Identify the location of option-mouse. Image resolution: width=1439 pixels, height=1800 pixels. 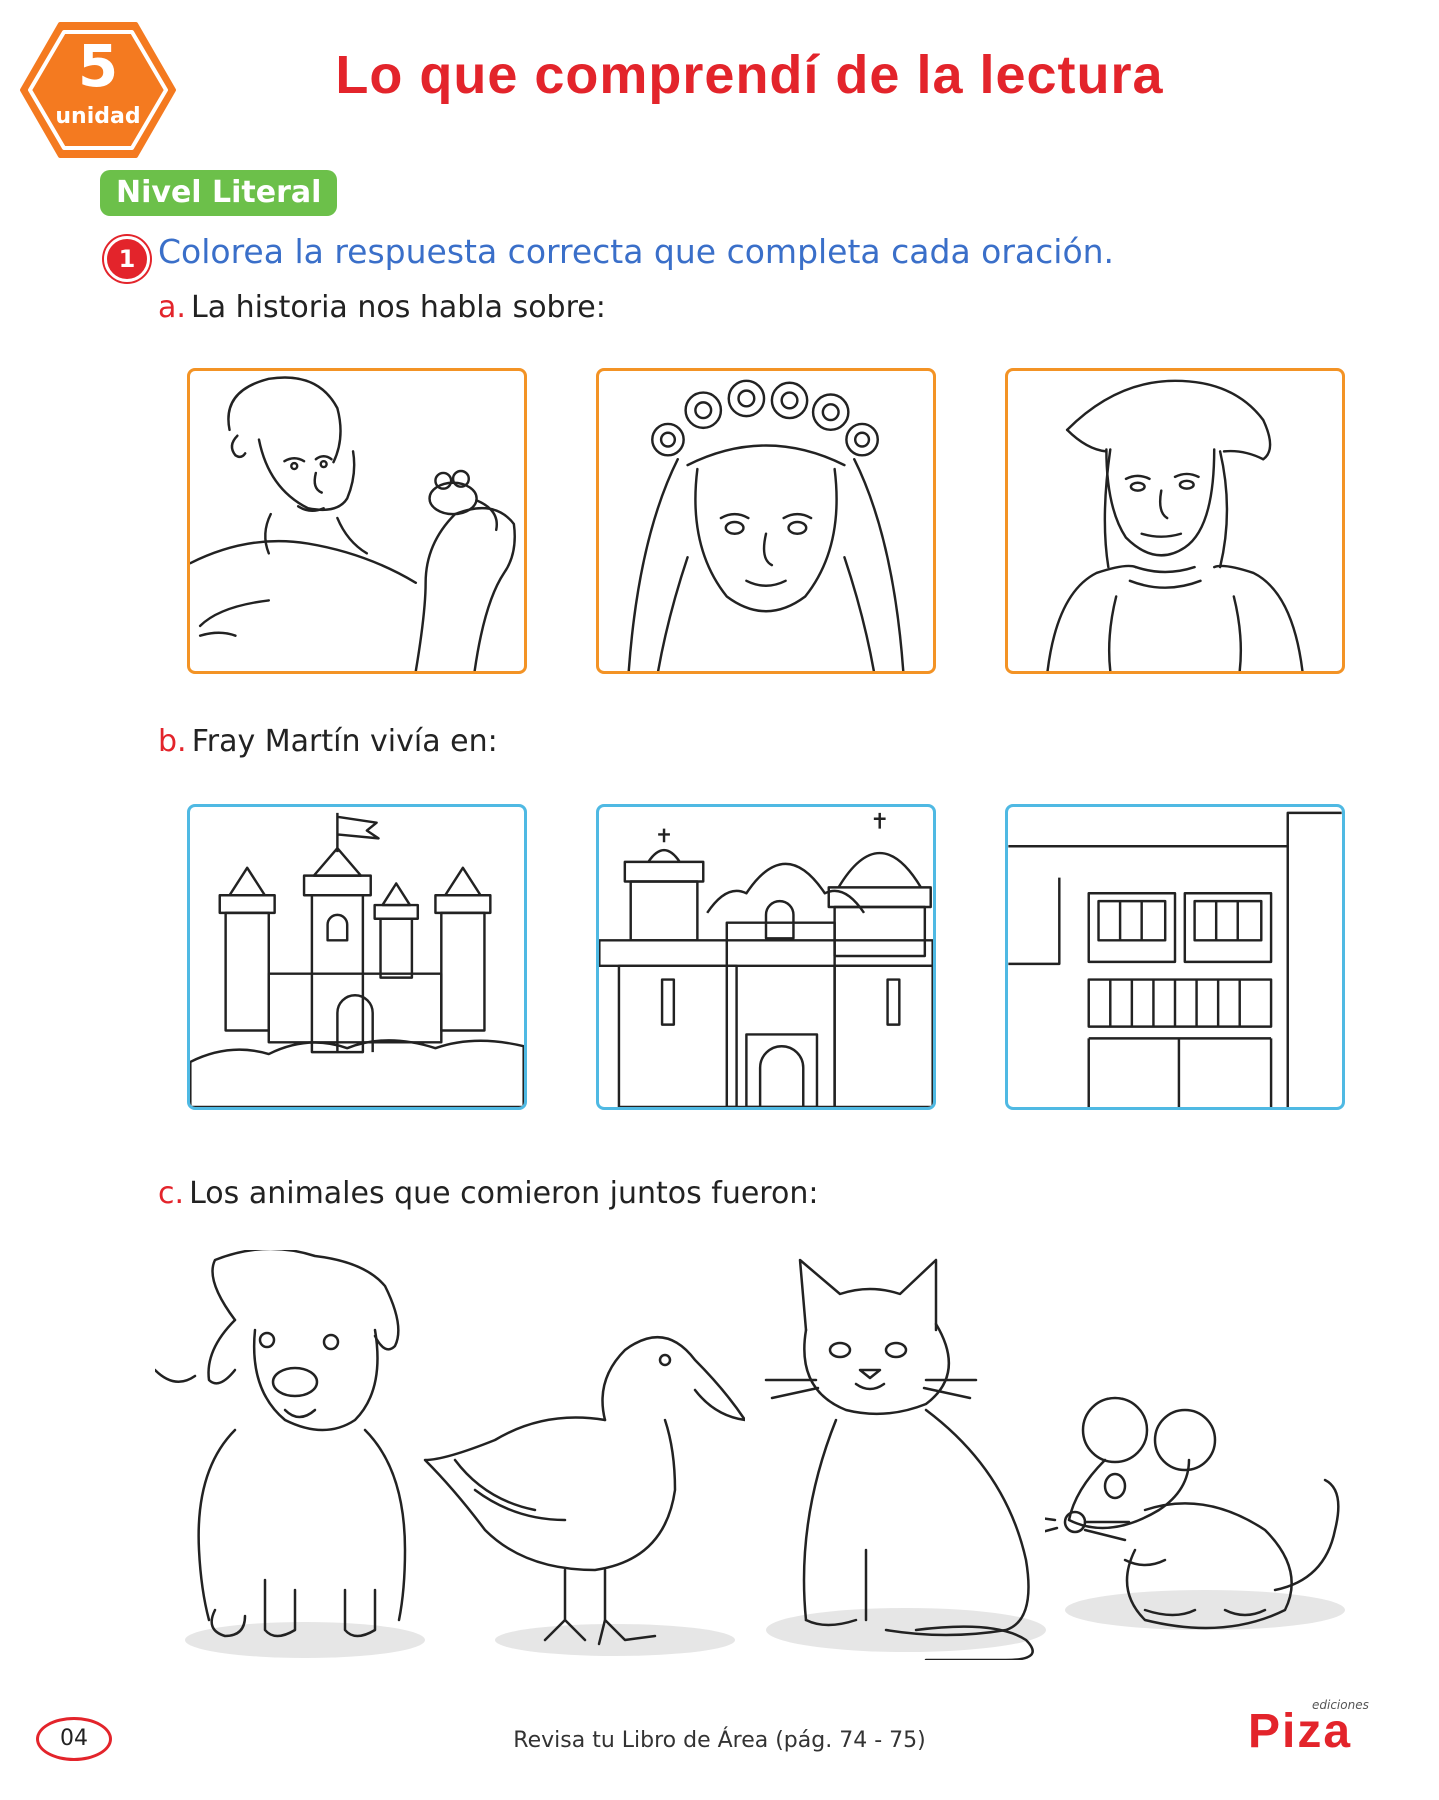
(1189, 1530).